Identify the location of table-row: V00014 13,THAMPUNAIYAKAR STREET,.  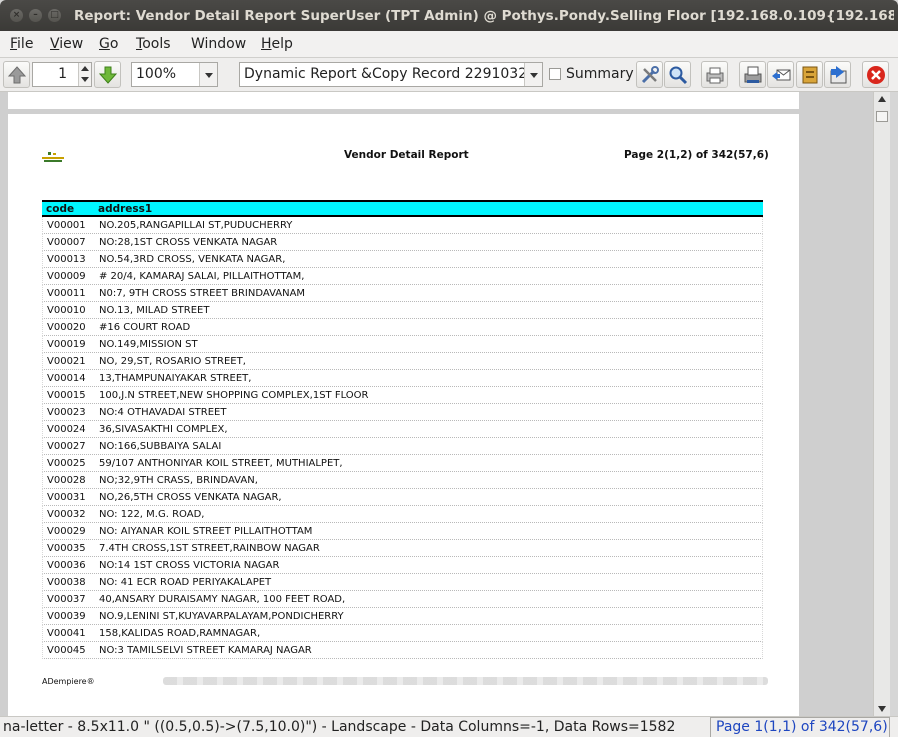
(402, 378).